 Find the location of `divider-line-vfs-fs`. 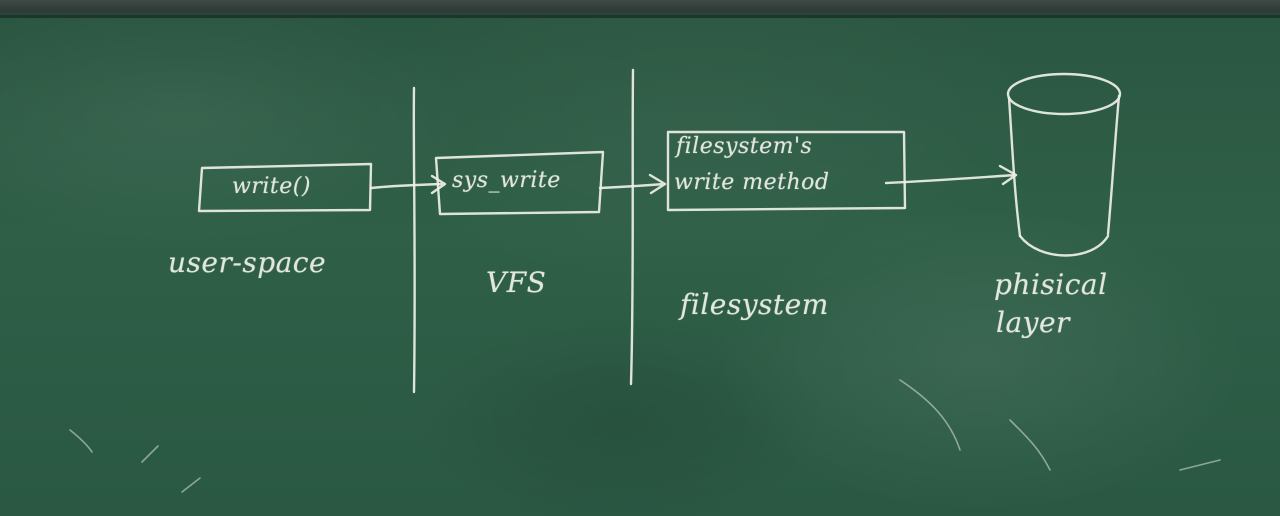

divider-line-vfs-fs is located at coordinates (632, 227).